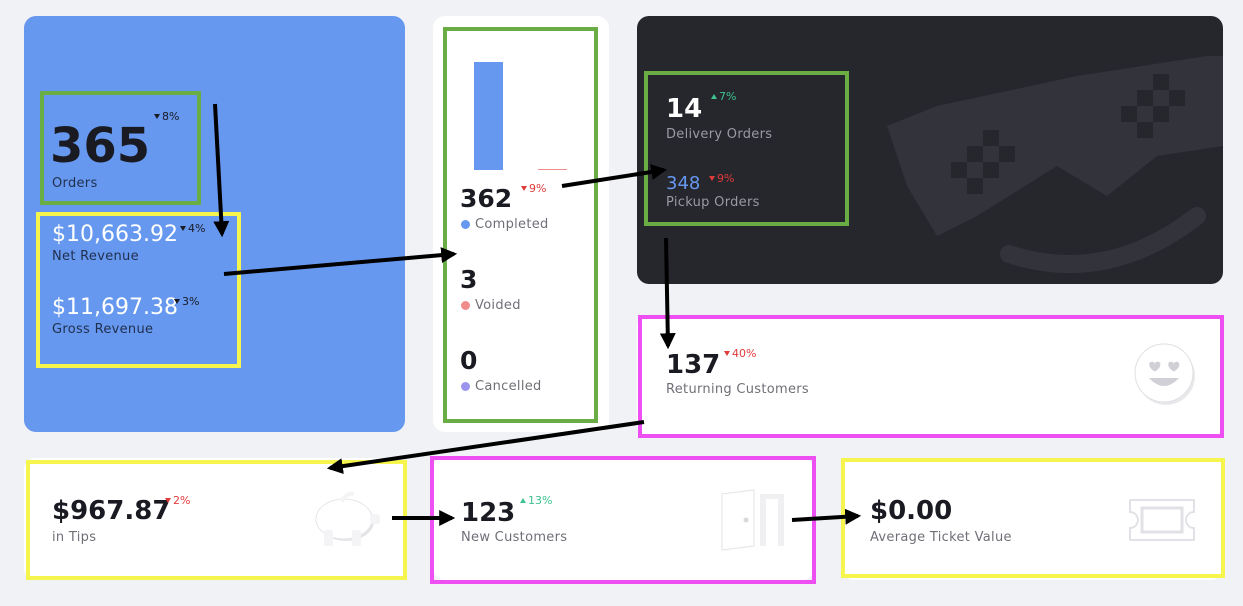 Image resolution: width=1243 pixels, height=606 pixels. What do you see at coordinates (120, 148) in the screenshot?
I see `orders-highlight-box` at bounding box center [120, 148].